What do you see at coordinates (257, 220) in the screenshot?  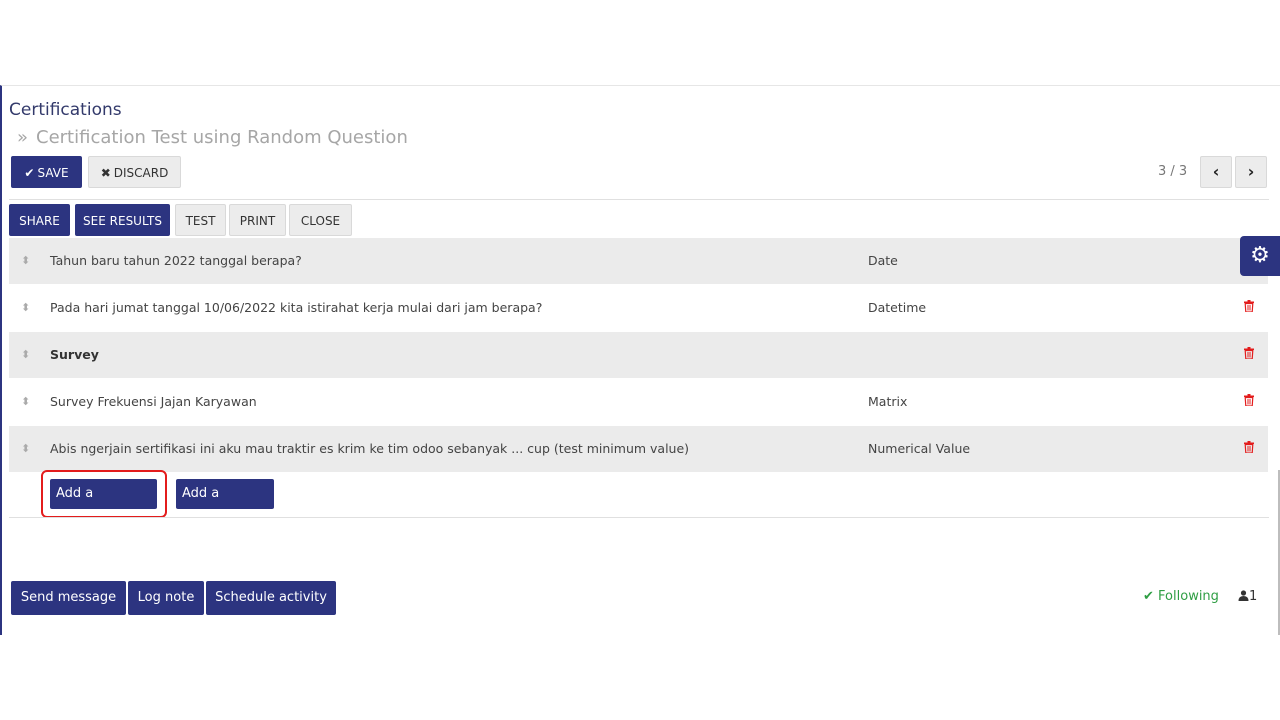 I see `print-button: PRINT` at bounding box center [257, 220].